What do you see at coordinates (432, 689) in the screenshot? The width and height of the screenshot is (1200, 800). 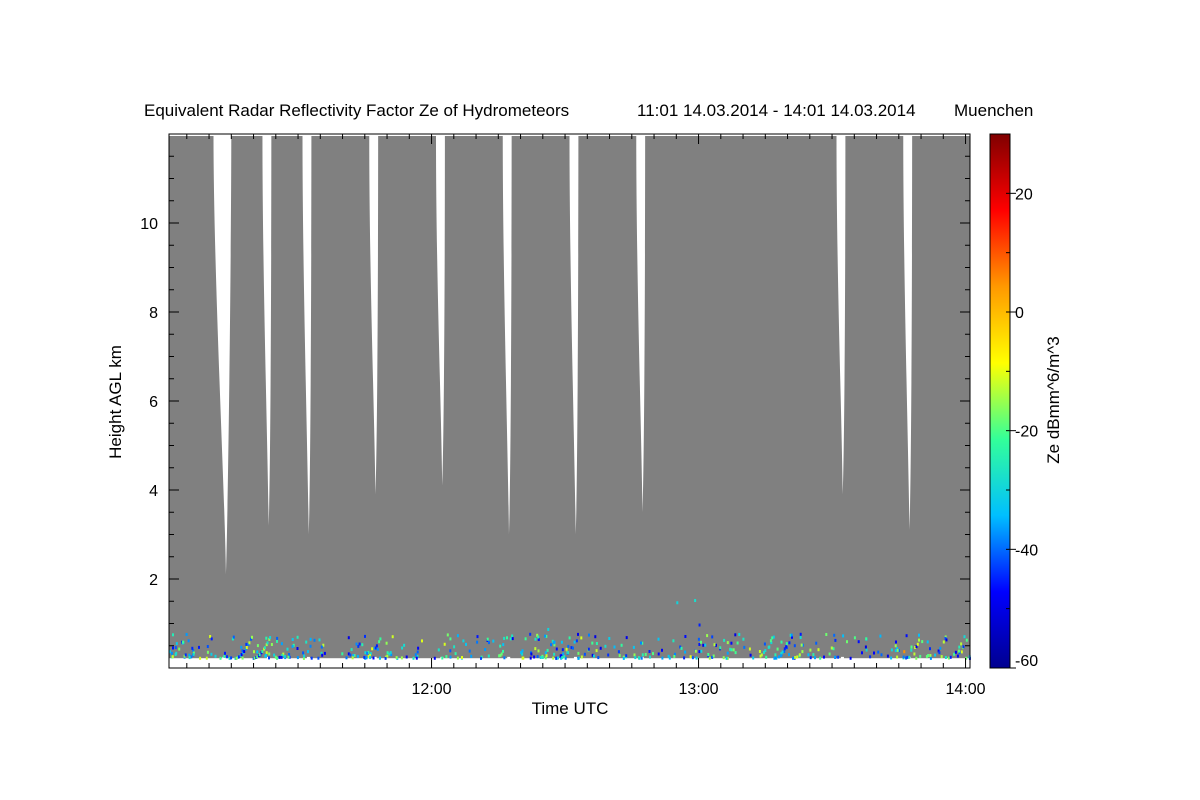 I see `x-tick-label-1: 12:00` at bounding box center [432, 689].